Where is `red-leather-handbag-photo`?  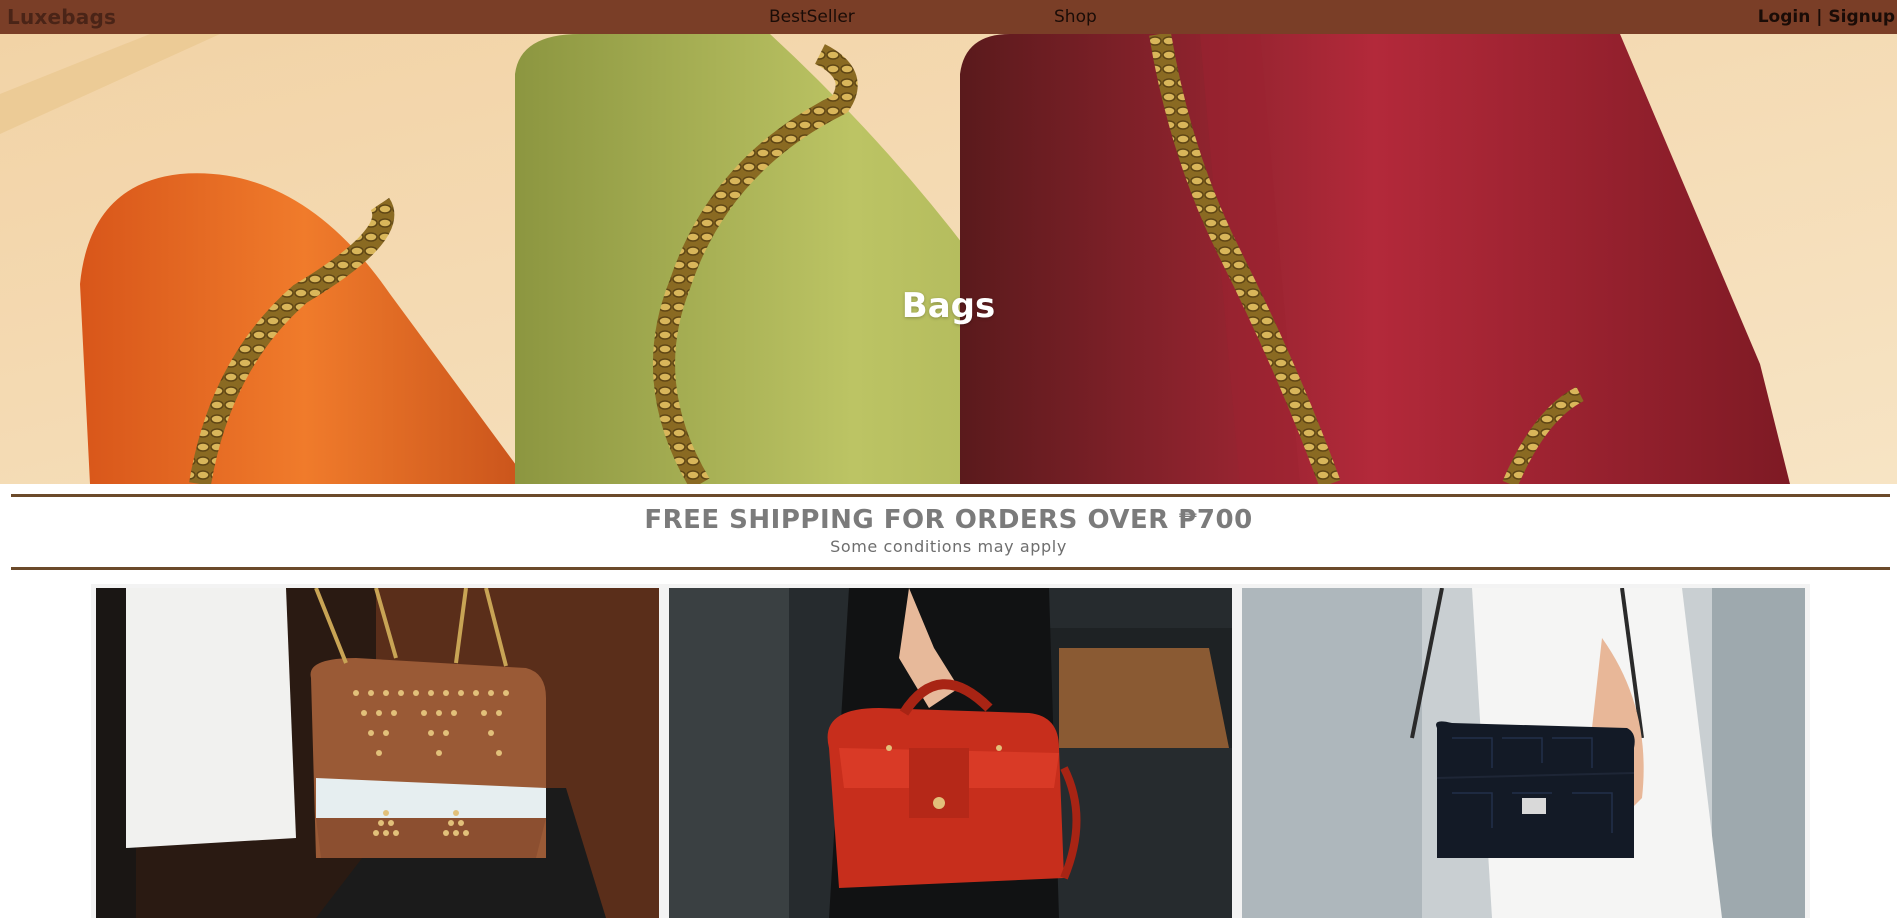 red-leather-handbag-photo is located at coordinates (950, 753).